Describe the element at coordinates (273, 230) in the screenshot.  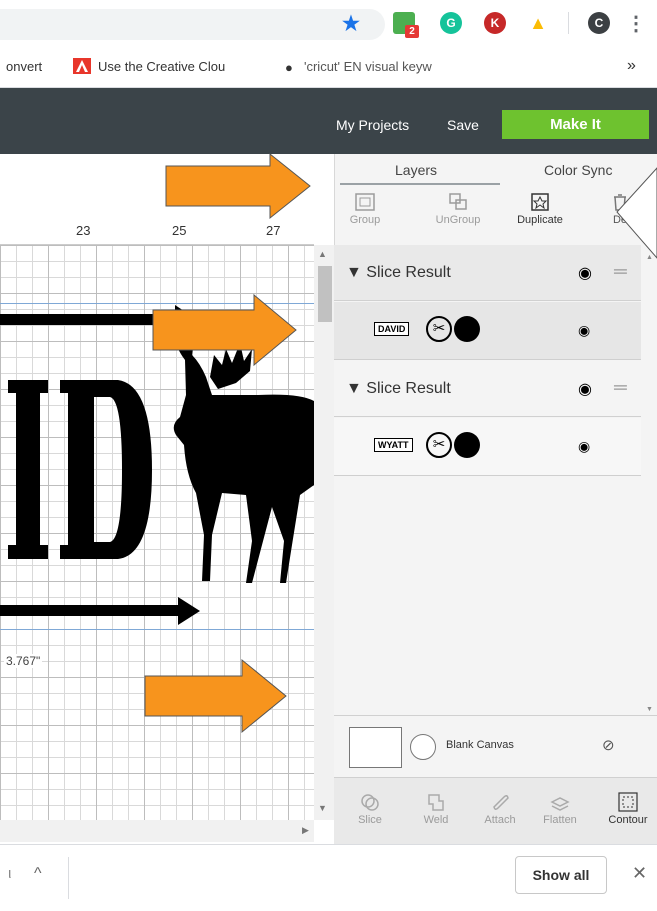
I see `ruler-label: 27` at that location.